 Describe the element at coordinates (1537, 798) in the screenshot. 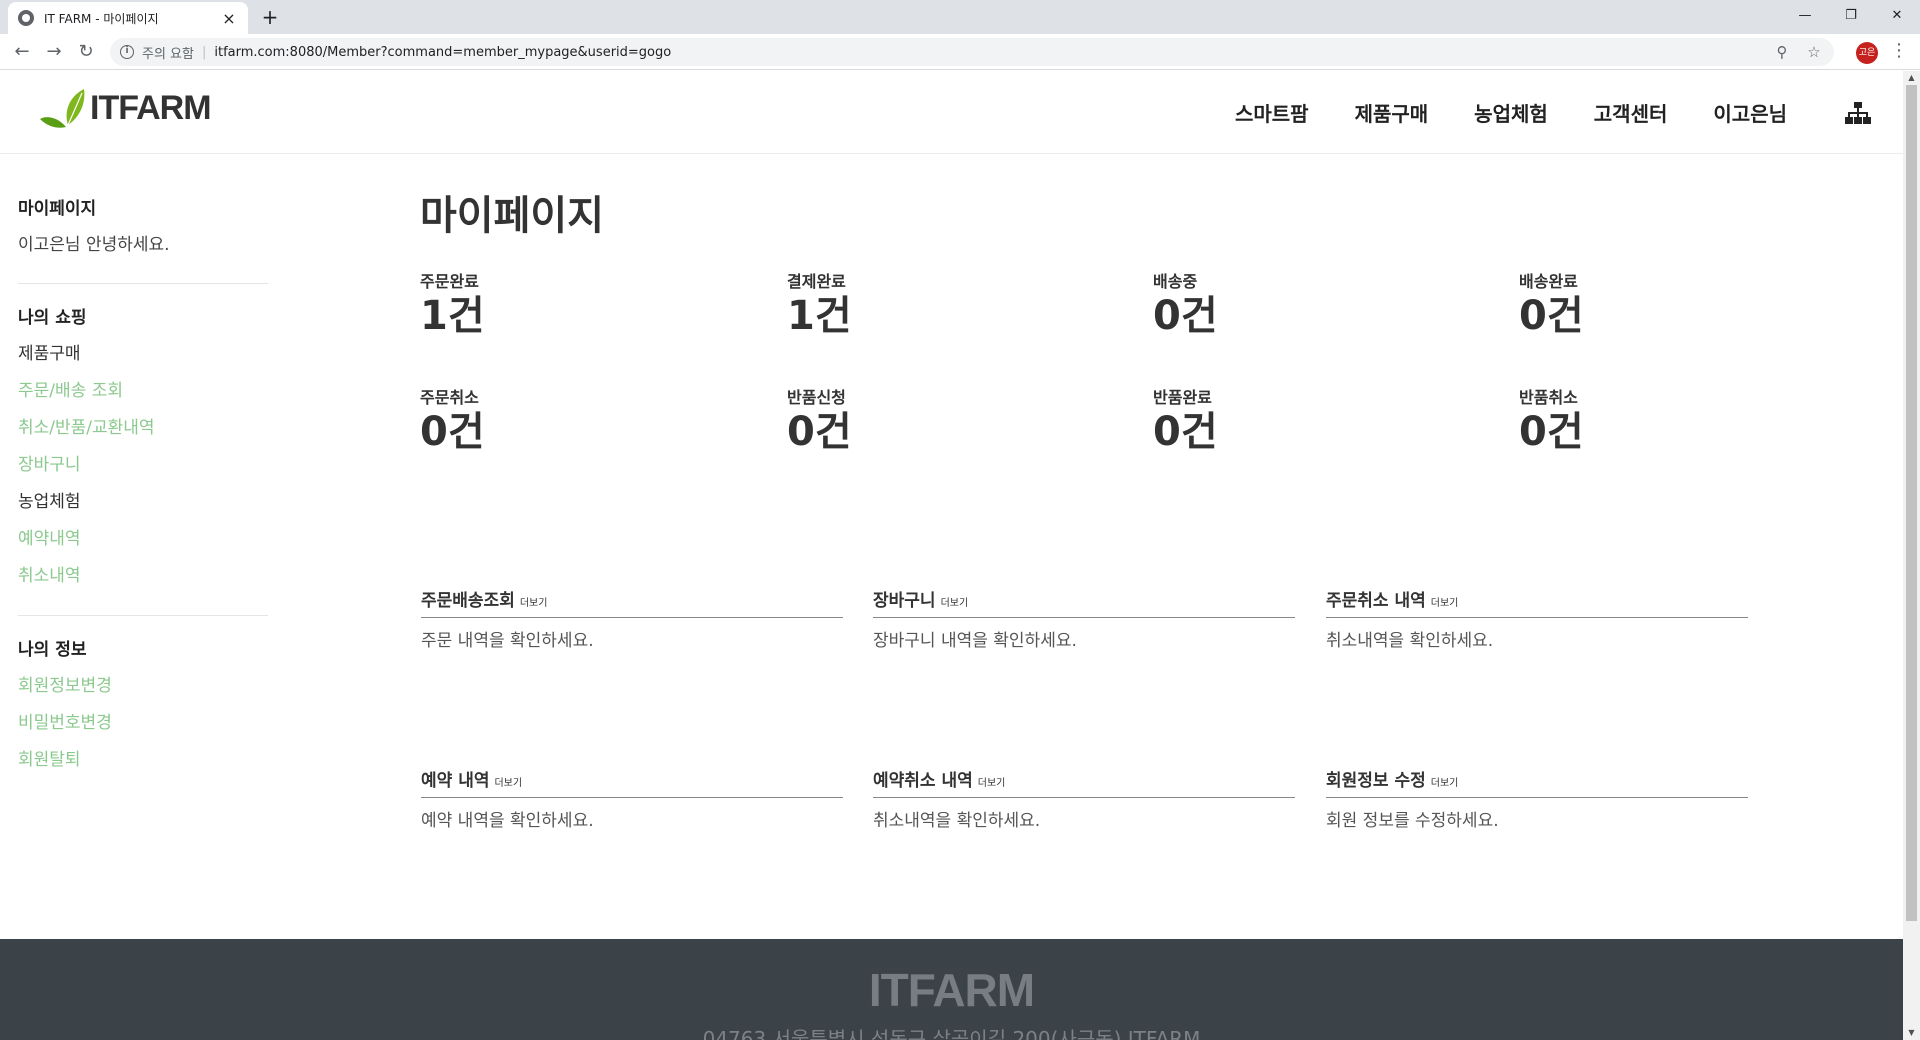

I see `box-member-edit: 회원정보 수정 더보기 회원 정보를 수정하세요.` at that location.